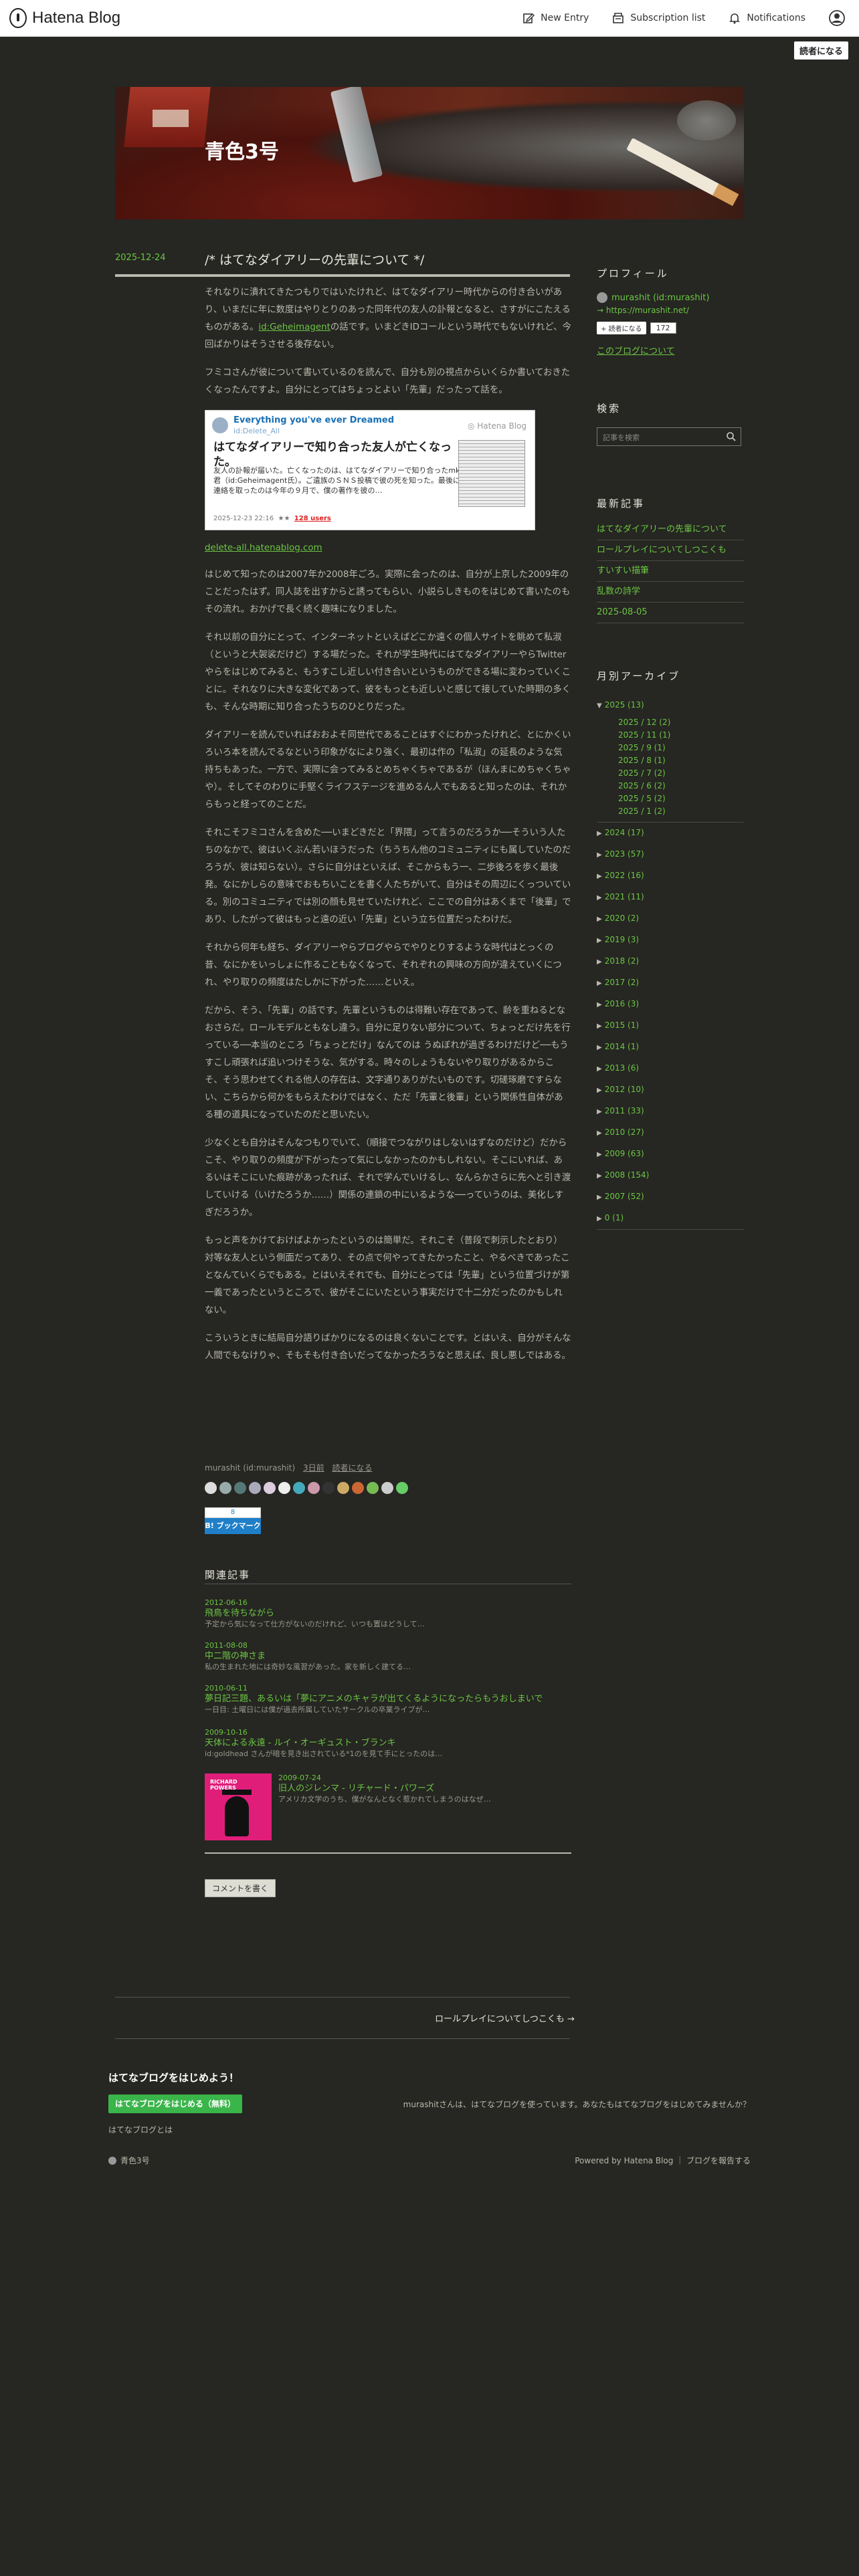 The height and width of the screenshot is (2576, 859). What do you see at coordinates (671, 1005) in the screenshot?
I see `archive-year-link: ▶ 2016 (3)` at bounding box center [671, 1005].